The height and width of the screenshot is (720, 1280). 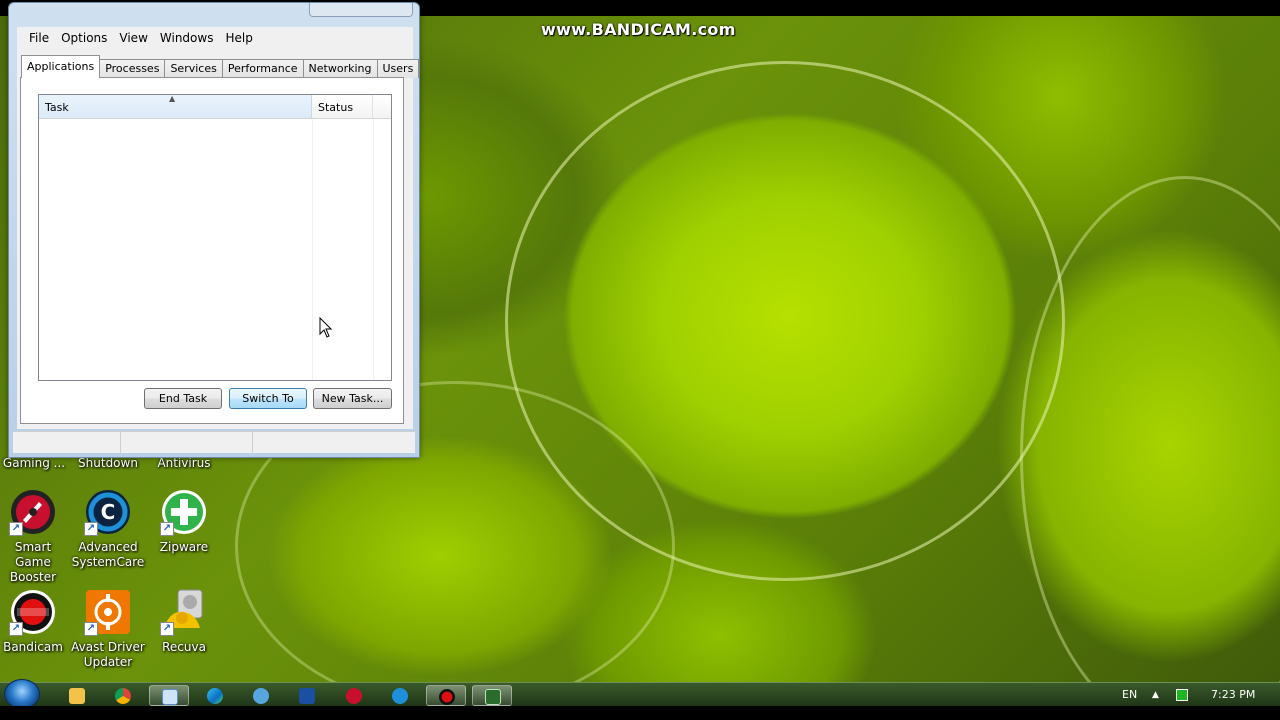 I want to click on task-list-header: ▲ Task Status, so click(x=215, y=106).